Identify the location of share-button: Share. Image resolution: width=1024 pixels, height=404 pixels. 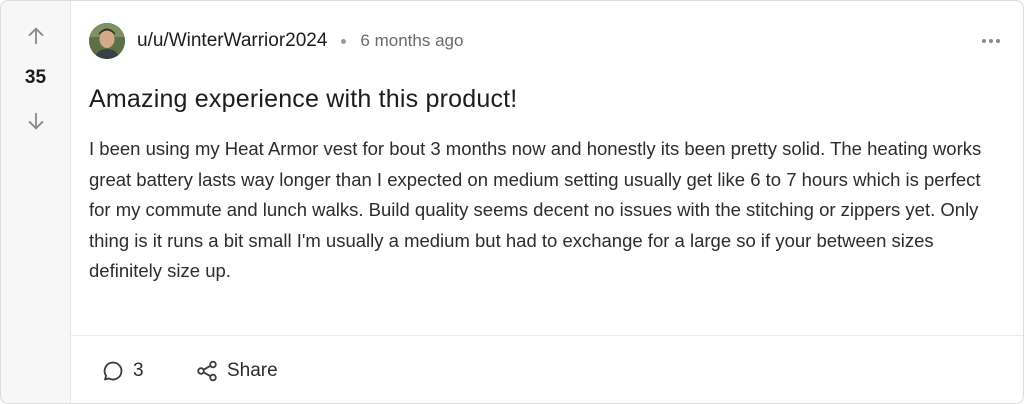
(236, 371).